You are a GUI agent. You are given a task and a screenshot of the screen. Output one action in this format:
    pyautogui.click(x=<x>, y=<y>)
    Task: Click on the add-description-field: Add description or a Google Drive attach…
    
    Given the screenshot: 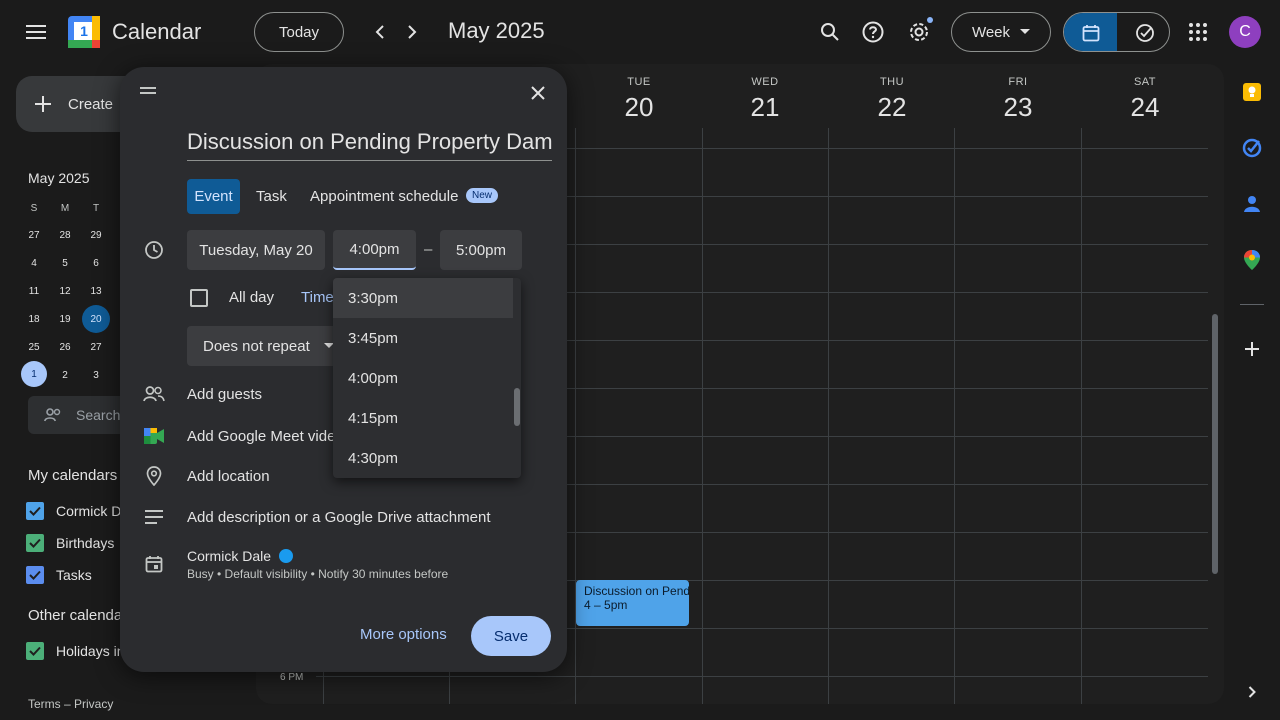 What is the action you would take?
    pyautogui.click(x=339, y=517)
    